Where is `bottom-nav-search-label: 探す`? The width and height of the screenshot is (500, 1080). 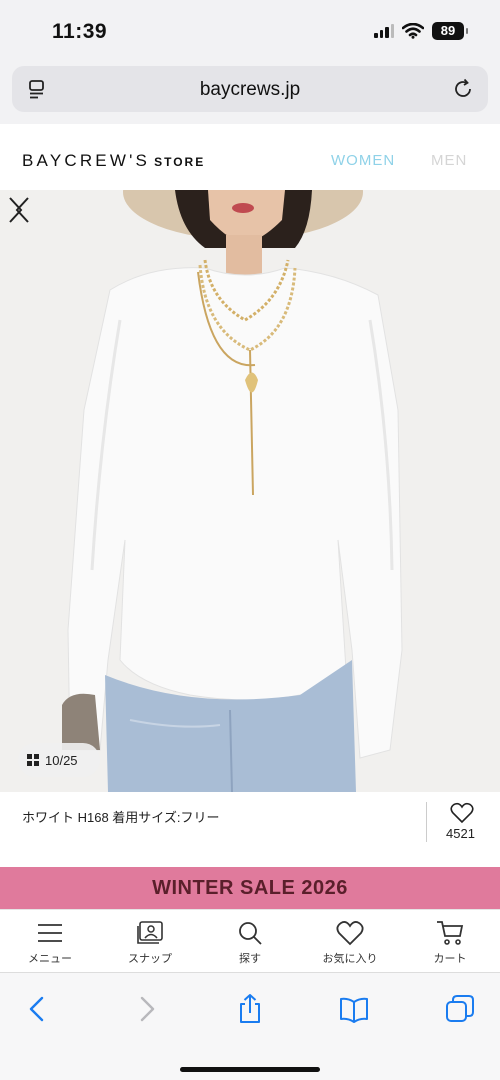 bottom-nav-search-label: 探す is located at coordinates (250, 959).